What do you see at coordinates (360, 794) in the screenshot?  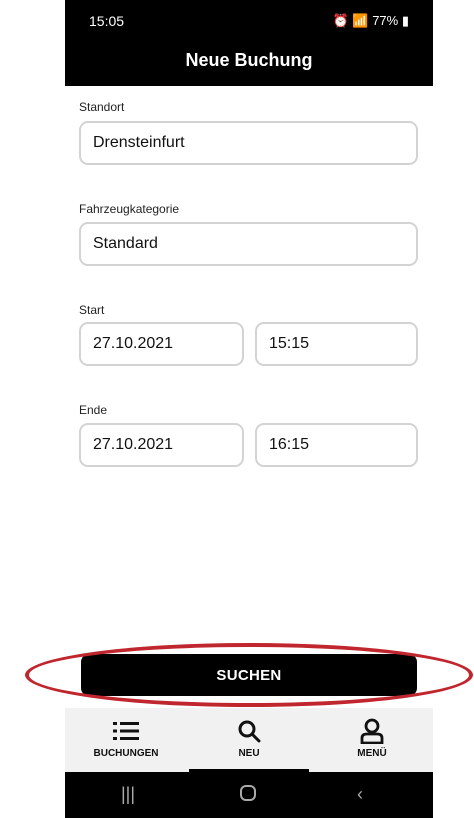 I see `back-icon: ‹` at bounding box center [360, 794].